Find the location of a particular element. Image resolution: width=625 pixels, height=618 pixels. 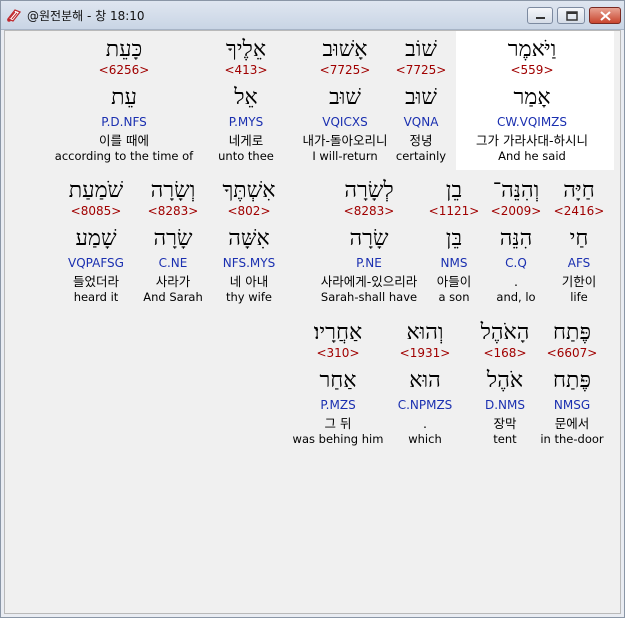

strong-number: <6256> is located at coordinates (124, 70).